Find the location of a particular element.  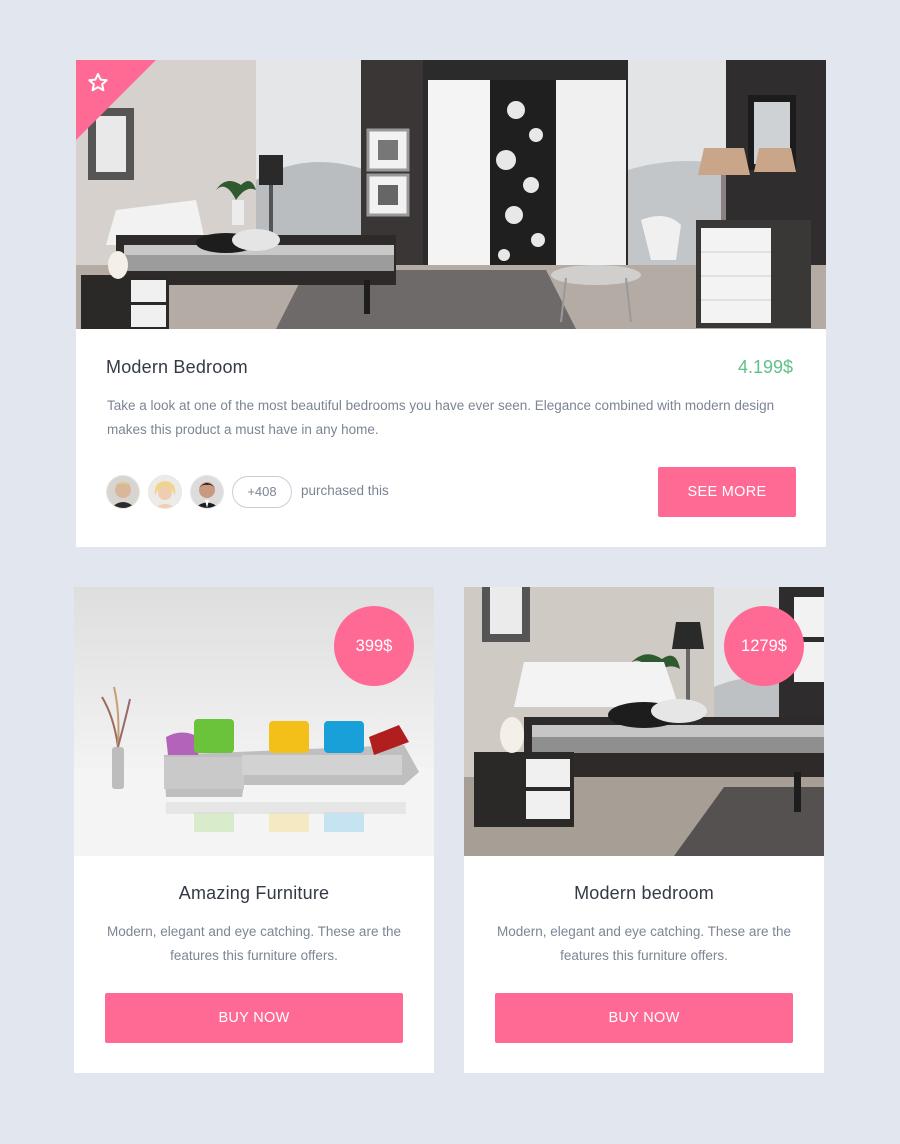

price-badge: 399$ is located at coordinates (374, 646).